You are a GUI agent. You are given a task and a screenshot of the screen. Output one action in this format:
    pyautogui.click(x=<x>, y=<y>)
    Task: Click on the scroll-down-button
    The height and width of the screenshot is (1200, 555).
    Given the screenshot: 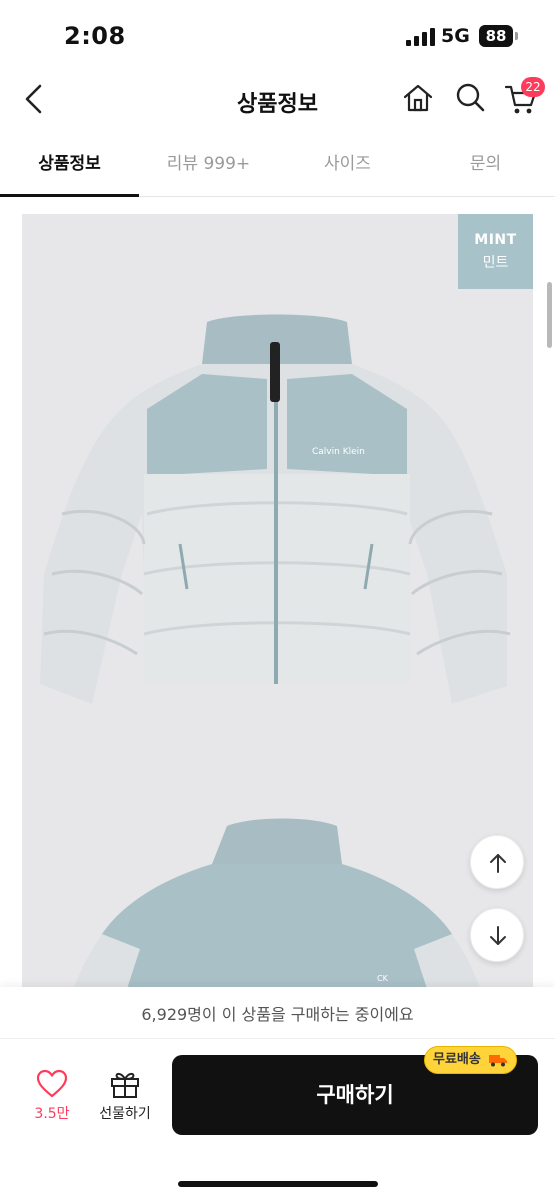 What is the action you would take?
    pyautogui.click(x=497, y=935)
    